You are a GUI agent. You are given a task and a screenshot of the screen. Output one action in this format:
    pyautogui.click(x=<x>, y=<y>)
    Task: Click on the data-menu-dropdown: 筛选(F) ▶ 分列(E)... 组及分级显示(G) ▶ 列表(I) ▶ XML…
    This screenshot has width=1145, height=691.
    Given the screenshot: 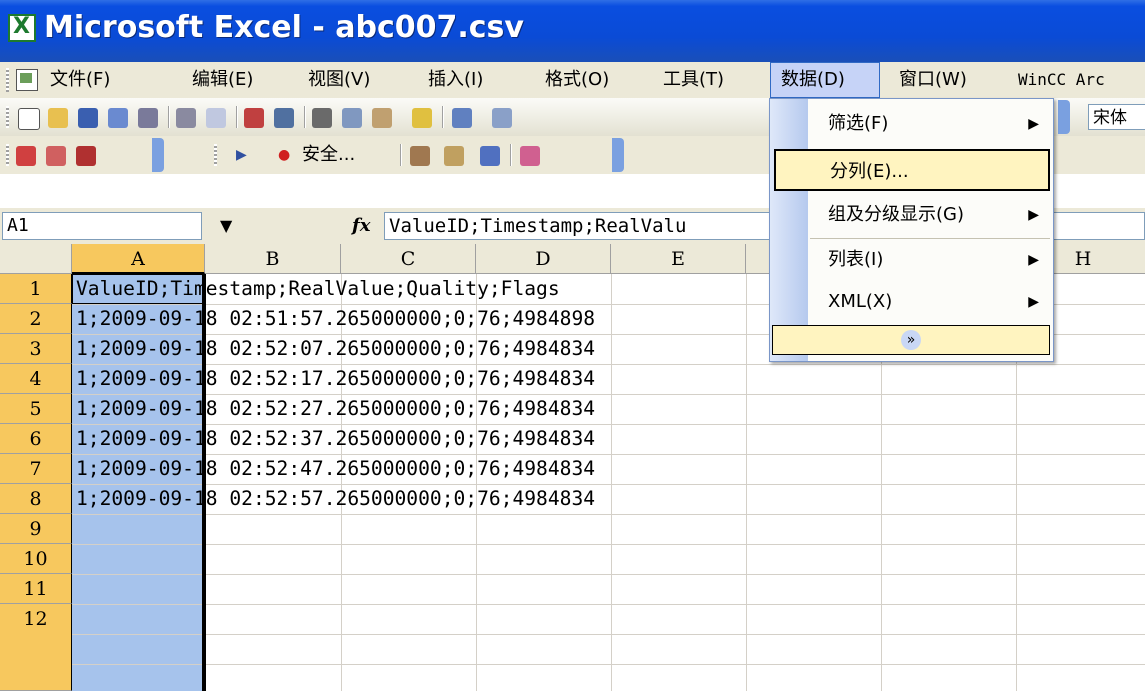 What is the action you would take?
    pyautogui.click(x=911, y=230)
    